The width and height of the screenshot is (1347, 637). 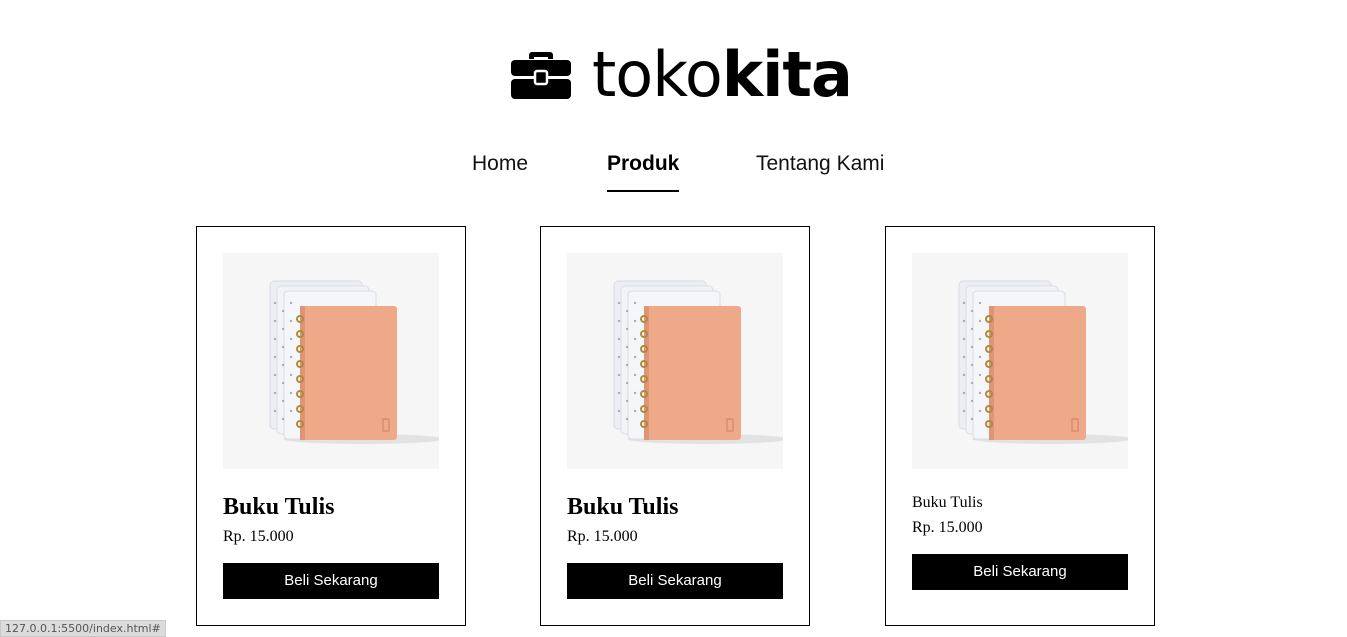 What do you see at coordinates (83, 628) in the screenshot?
I see `browser-status-bar: 127.0.0.1:5500/index.html#` at bounding box center [83, 628].